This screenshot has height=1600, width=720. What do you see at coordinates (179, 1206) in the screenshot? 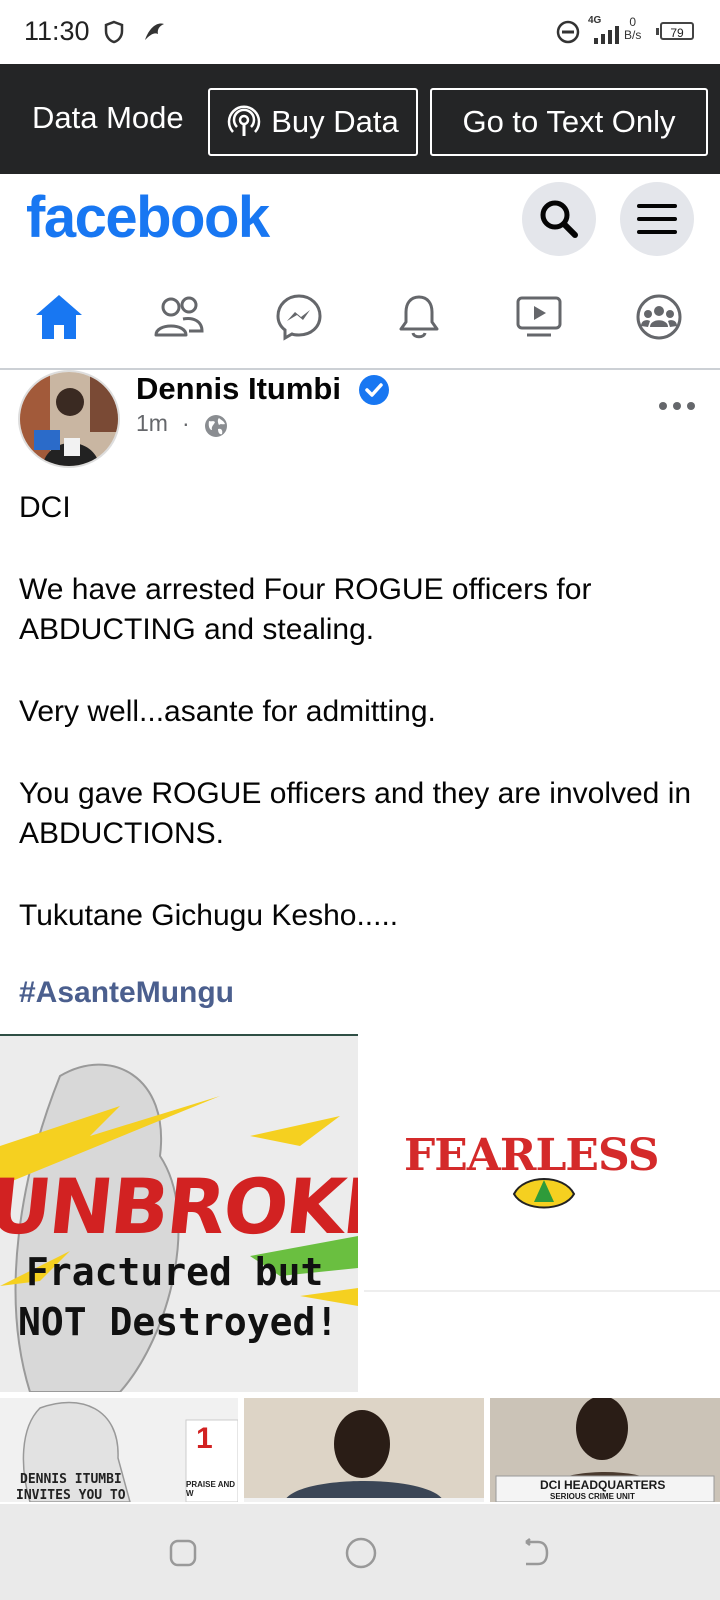
I see `unbroke-title: UNBROKE` at bounding box center [179, 1206].